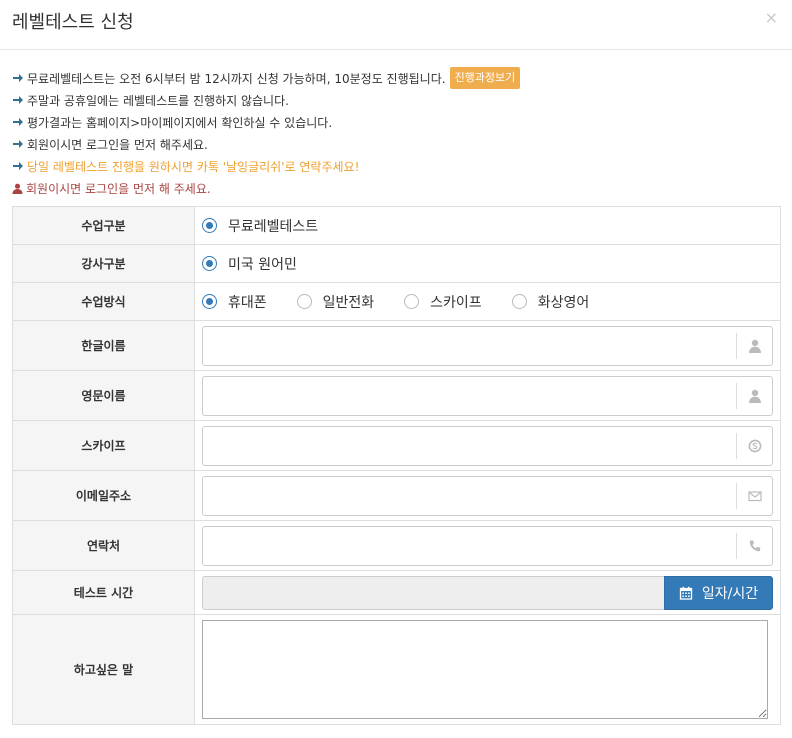  Describe the element at coordinates (193, 166) in the screenshot. I see `notice-text: 당일 레벨테스트 진행을 원하시면 카톡 '날잉글리쉬'로 연락주세요!` at that location.